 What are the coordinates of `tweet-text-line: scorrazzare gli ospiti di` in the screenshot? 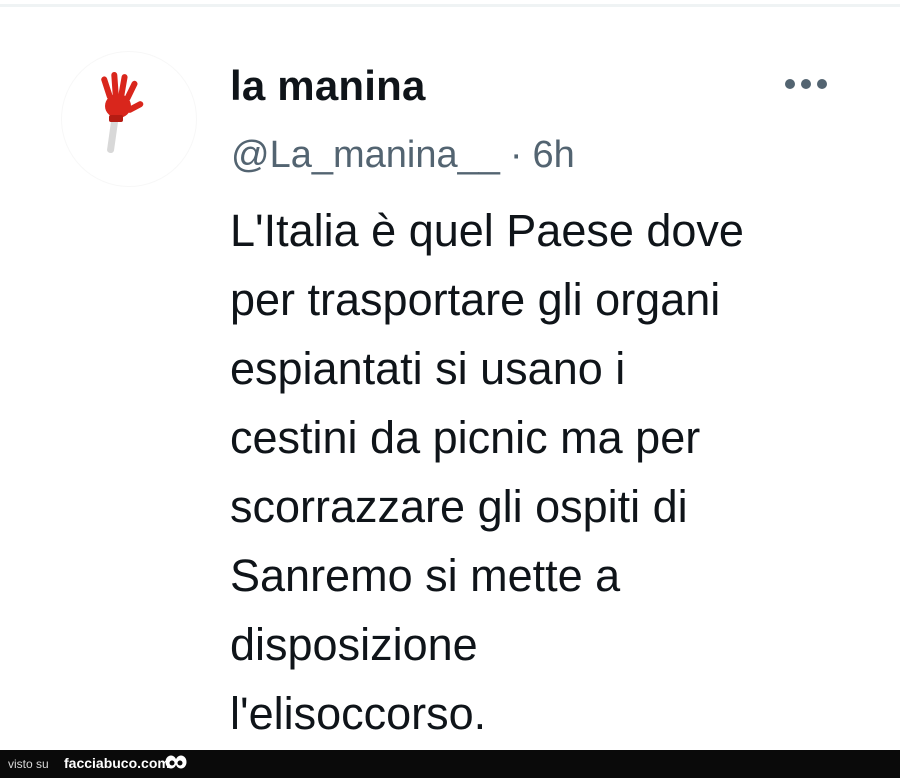 It's located at (459, 506).